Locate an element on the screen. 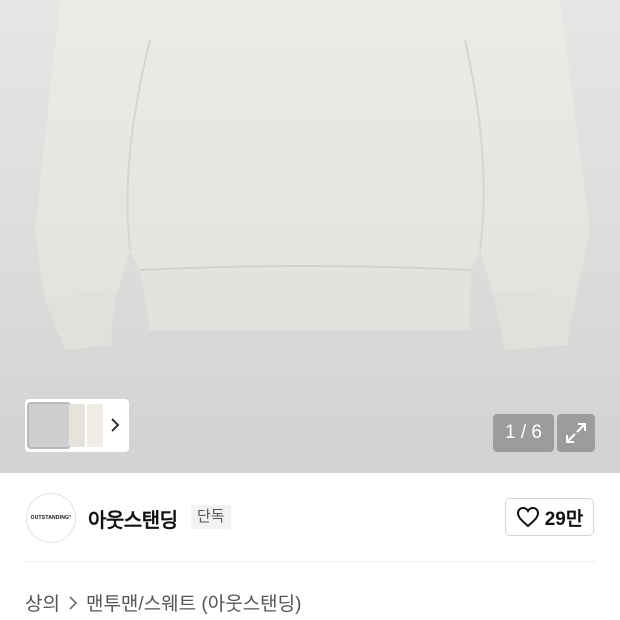 The height and width of the screenshot is (620, 620). divider is located at coordinates (310, 561).